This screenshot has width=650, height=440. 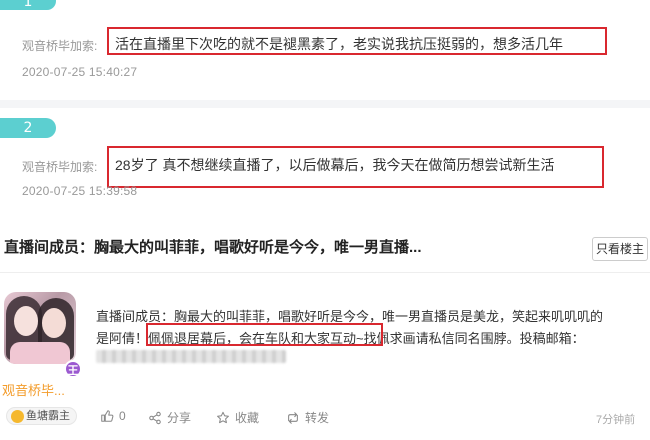 I want to click on repost-button: 转发, so click(x=307, y=417).